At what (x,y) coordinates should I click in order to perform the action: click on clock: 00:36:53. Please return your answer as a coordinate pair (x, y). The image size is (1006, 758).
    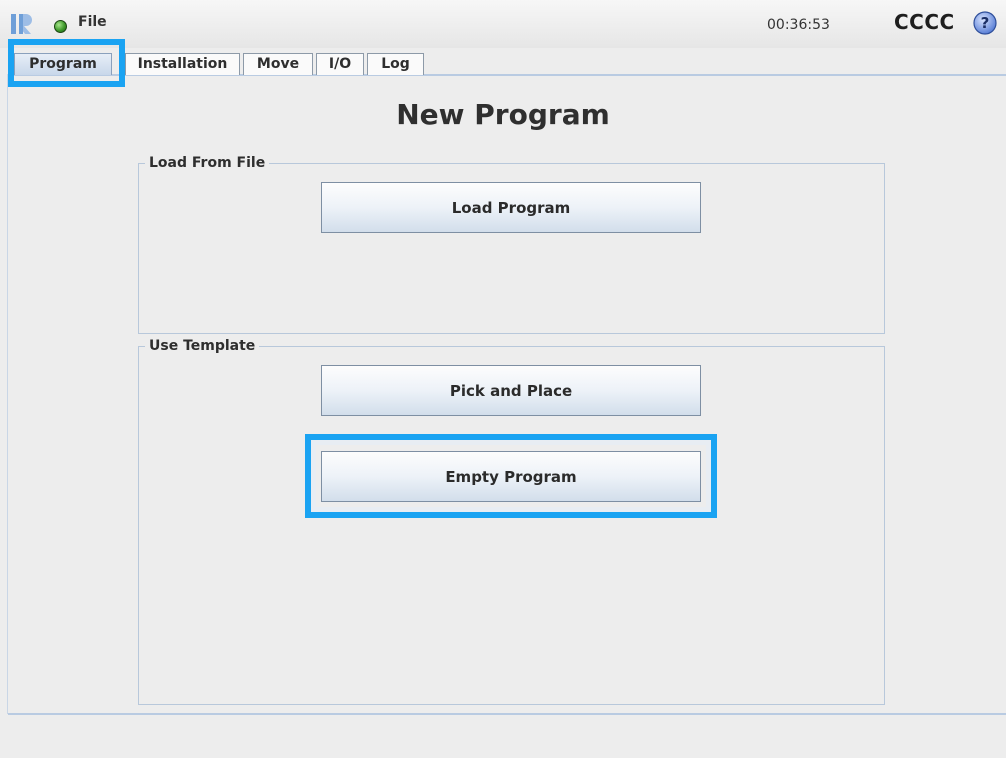
    Looking at the image, I should click on (798, 25).